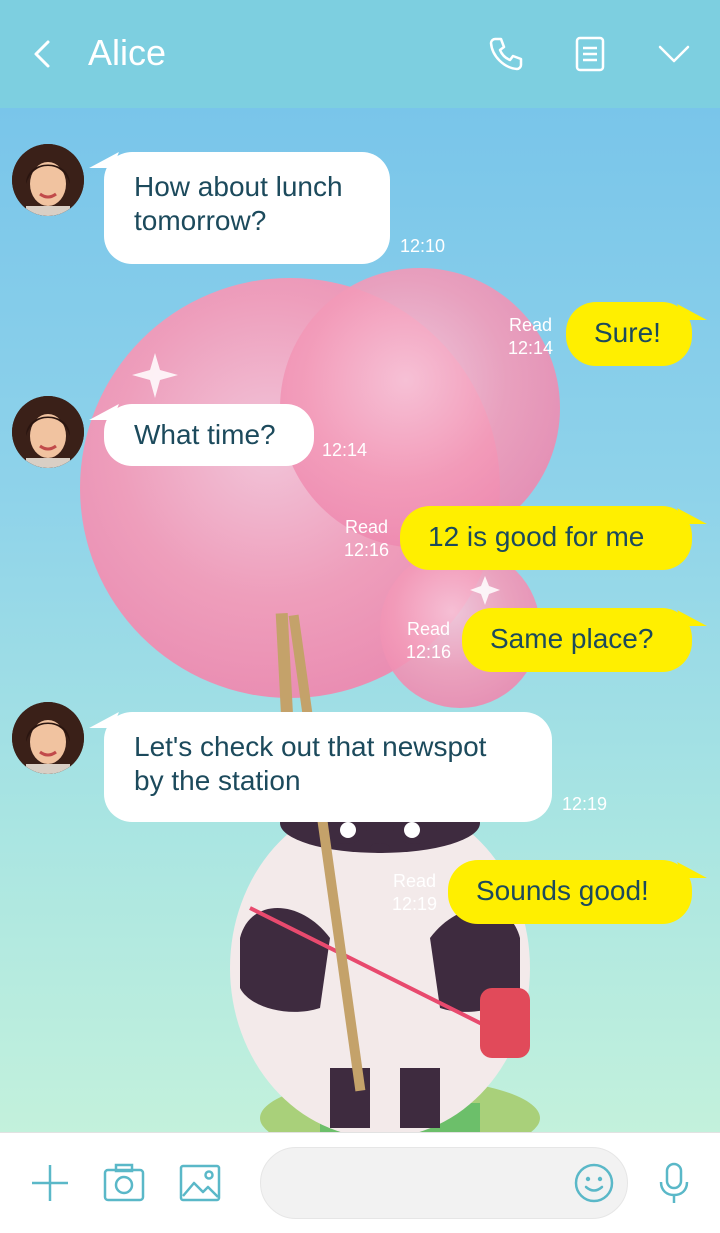 The image size is (720, 1233). Describe the element at coordinates (674, 54) in the screenshot. I see `chevron-down-icon` at that location.